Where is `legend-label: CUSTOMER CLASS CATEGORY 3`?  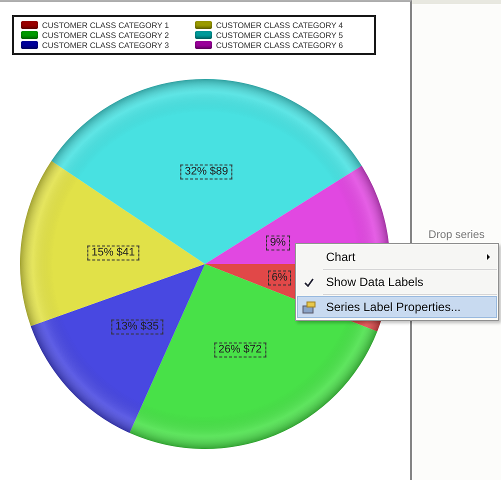 legend-label: CUSTOMER CLASS CATEGORY 3 is located at coordinates (105, 45).